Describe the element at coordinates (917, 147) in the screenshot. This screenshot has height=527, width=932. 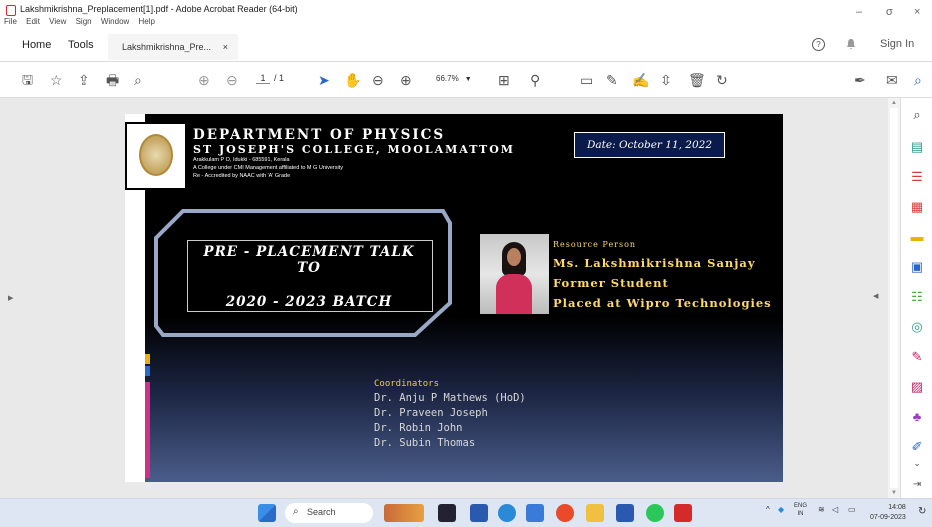
I see `export-pdf-icon: ▤` at that location.